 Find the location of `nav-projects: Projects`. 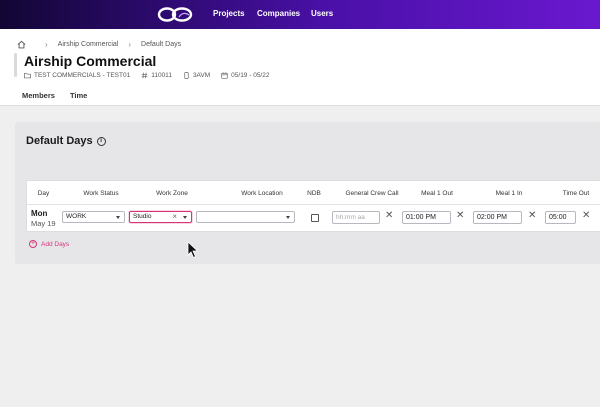

nav-projects: Projects is located at coordinates (229, 13).